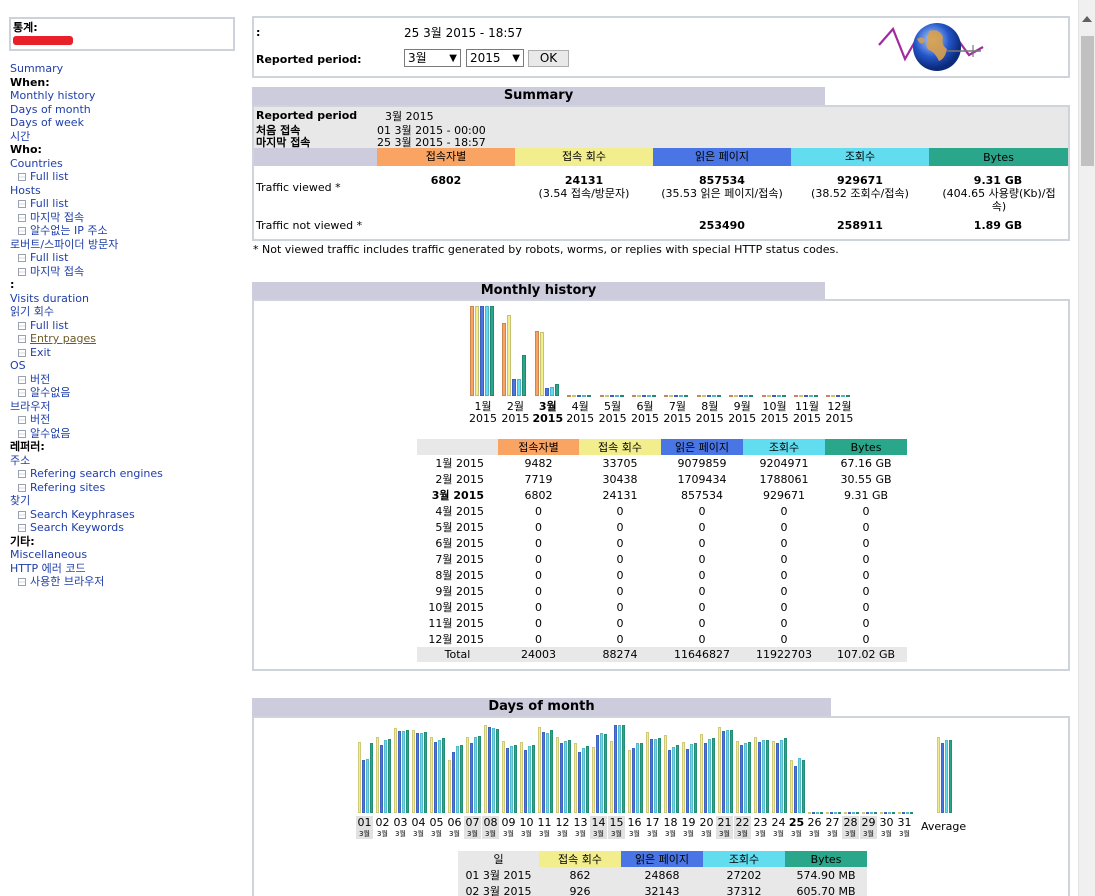  Describe the element at coordinates (49, 298) in the screenshot. I see `nav-link: Visits duration` at that location.